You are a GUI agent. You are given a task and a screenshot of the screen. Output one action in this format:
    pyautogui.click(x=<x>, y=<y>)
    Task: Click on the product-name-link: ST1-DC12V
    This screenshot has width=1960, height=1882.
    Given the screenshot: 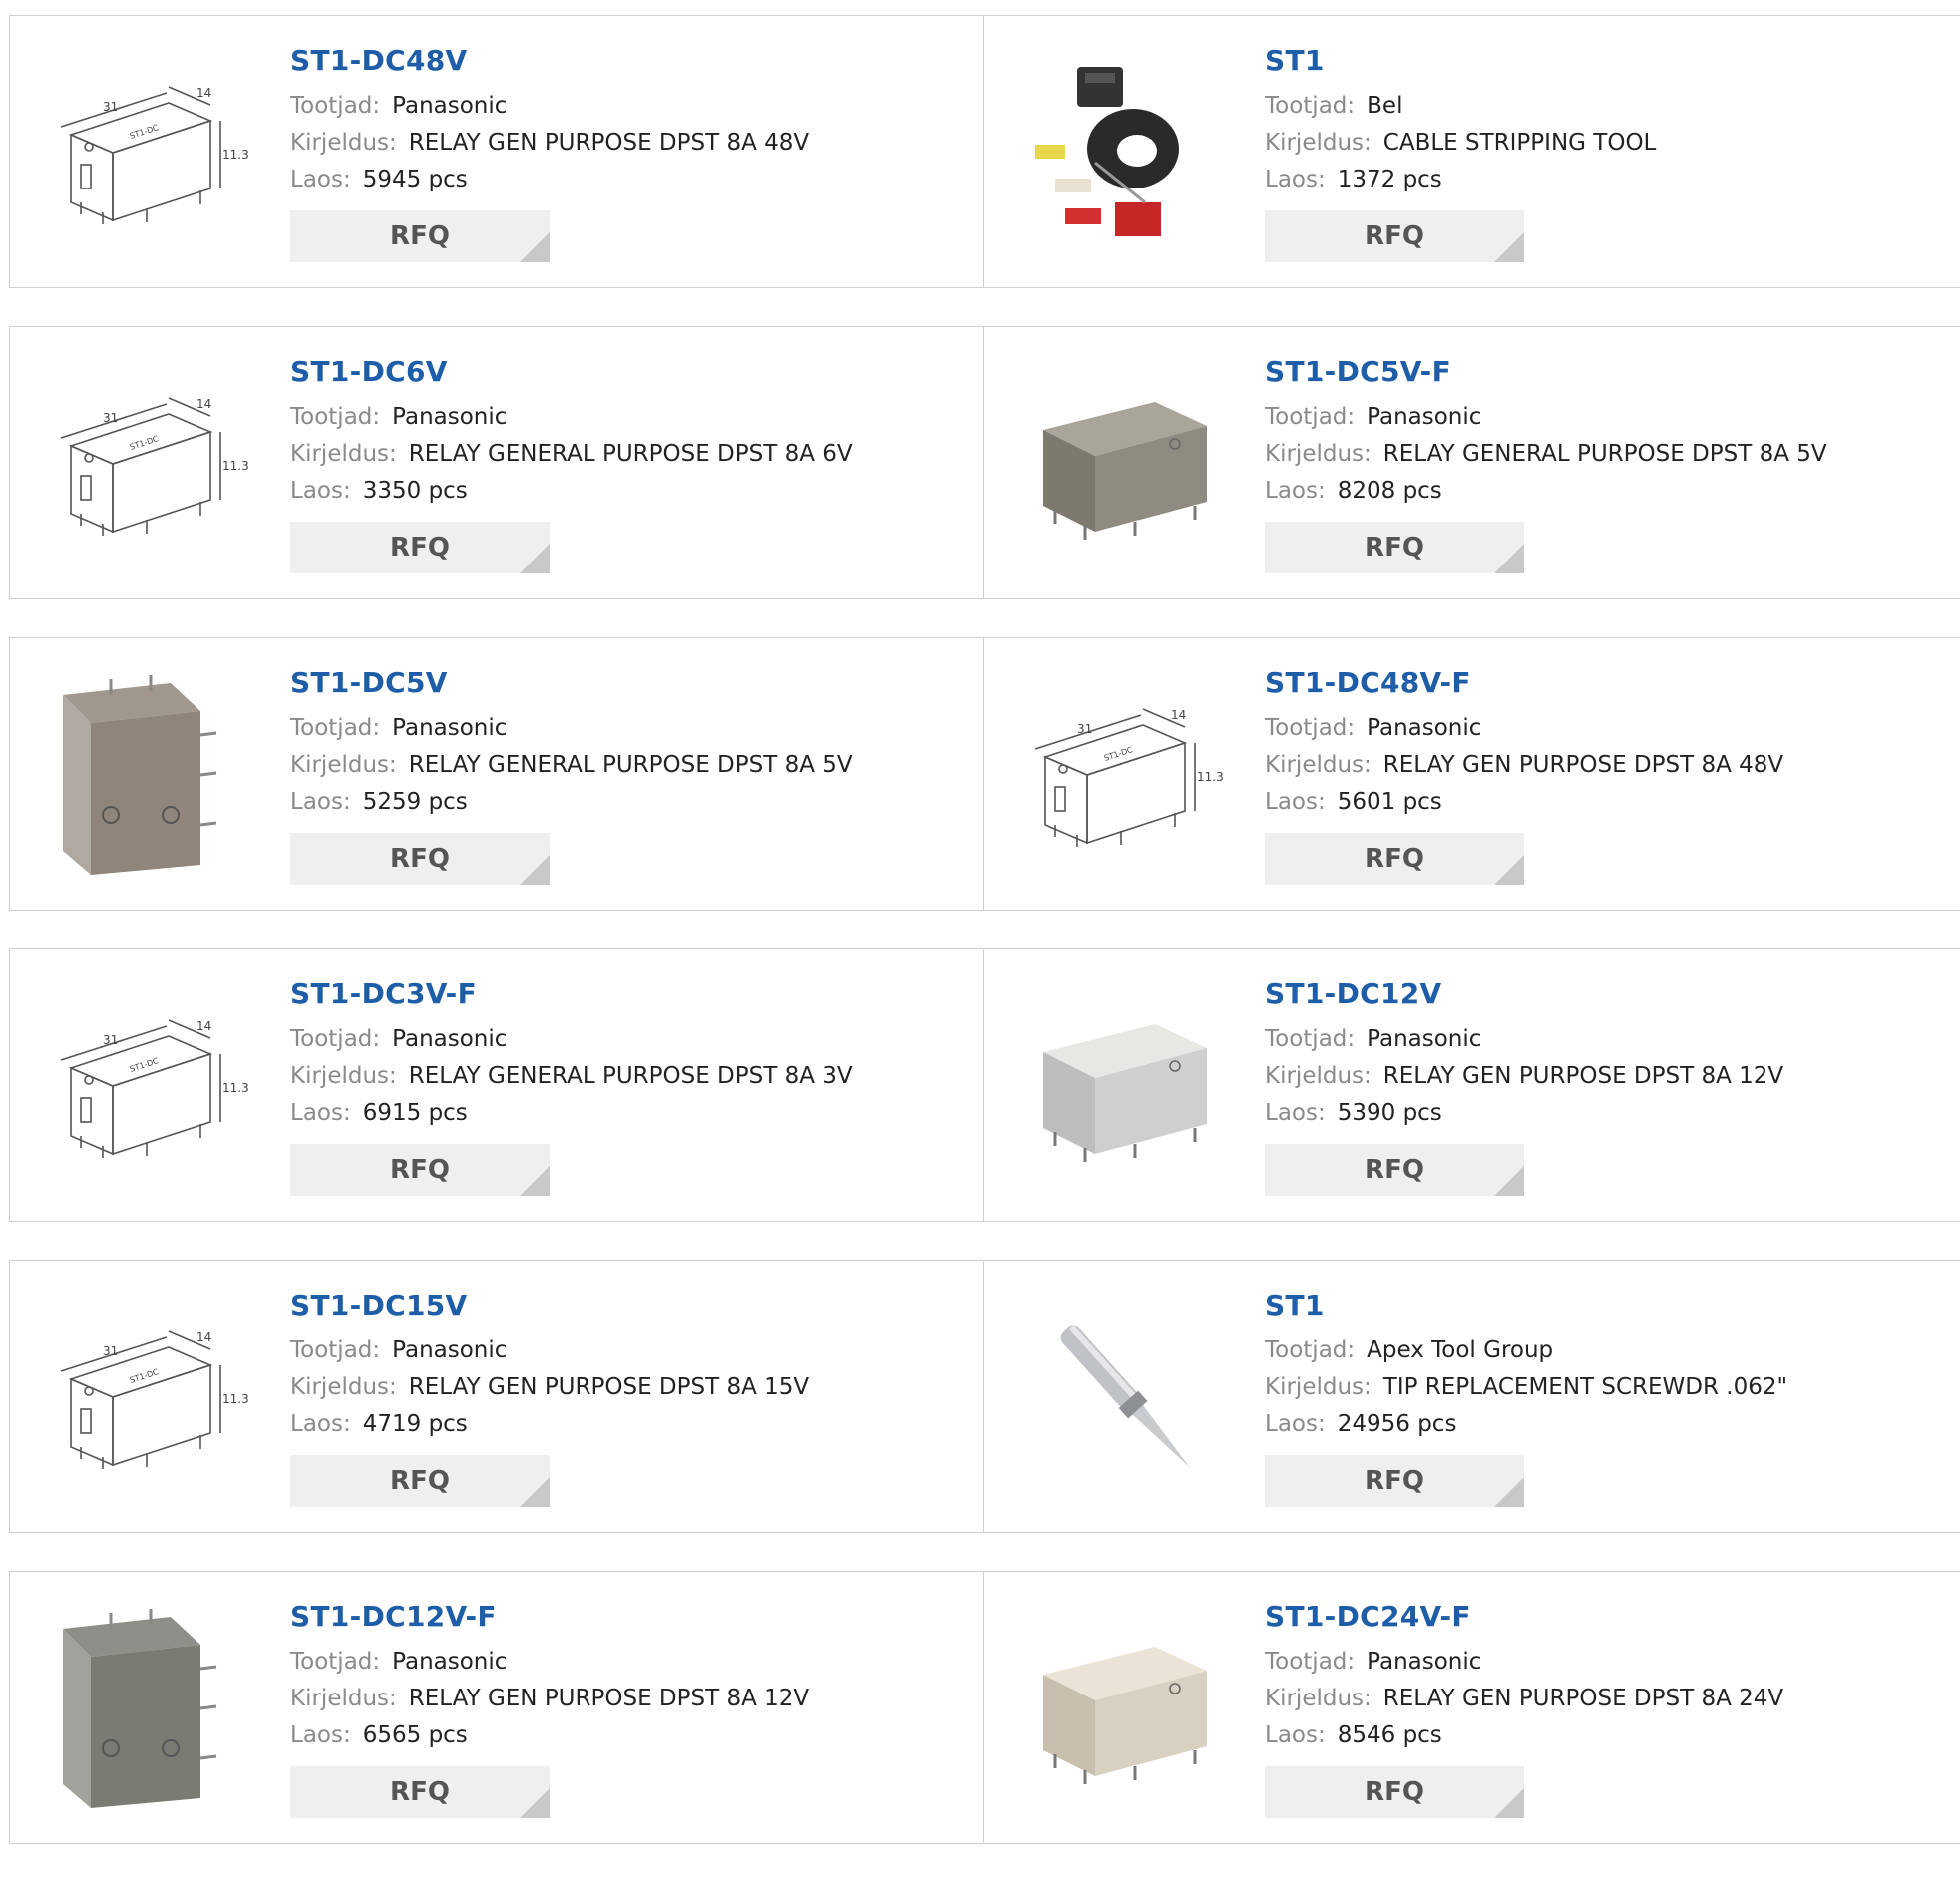 What is the action you would take?
    pyautogui.click(x=1524, y=994)
    